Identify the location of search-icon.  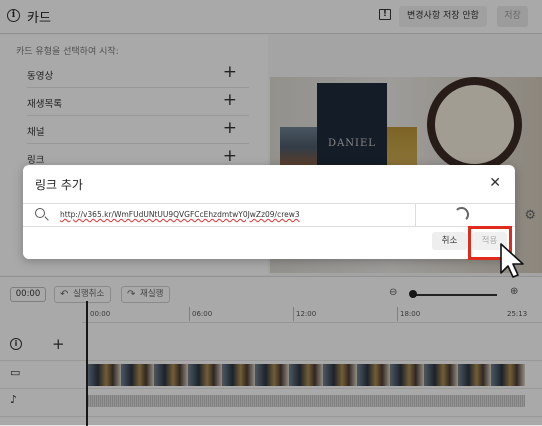
(40, 213).